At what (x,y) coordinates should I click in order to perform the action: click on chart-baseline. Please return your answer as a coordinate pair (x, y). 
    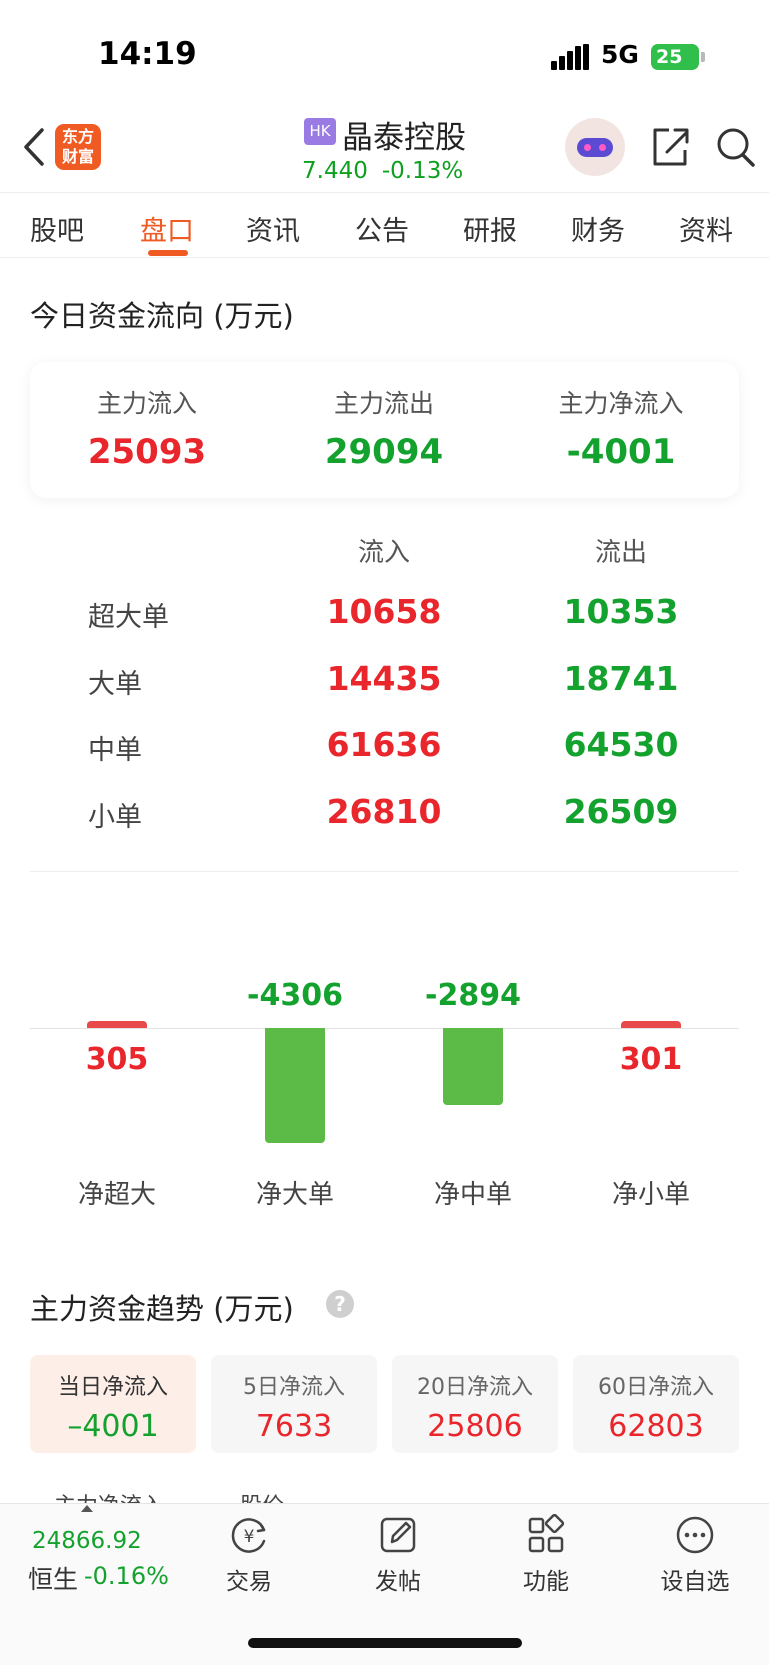
    Looking at the image, I should click on (384, 1028).